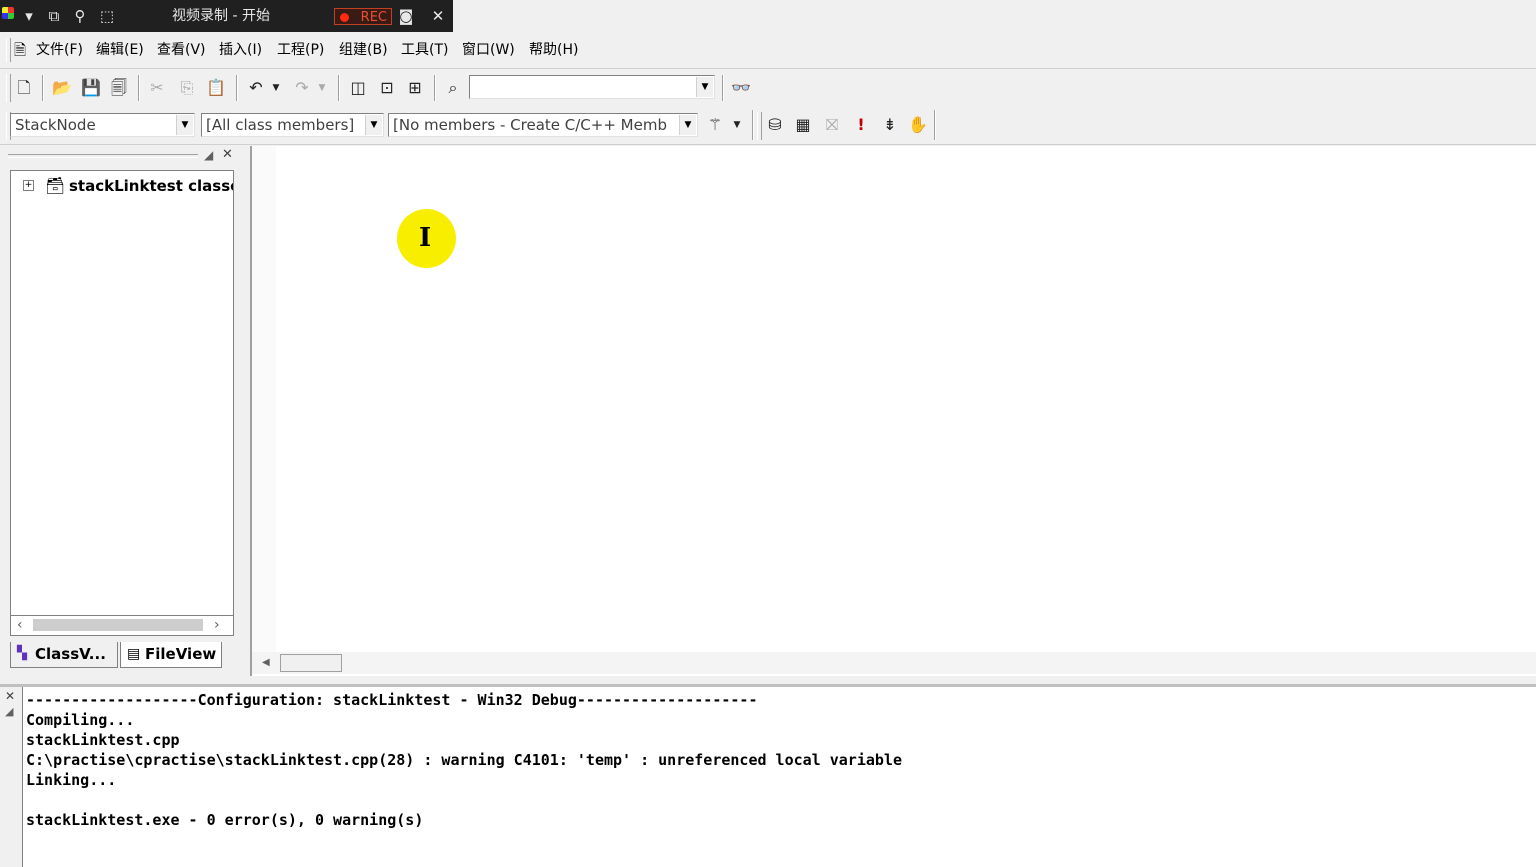 The width and height of the screenshot is (1536, 867). What do you see at coordinates (187, 88) in the screenshot?
I see `copy-icon: ⎘` at bounding box center [187, 88].